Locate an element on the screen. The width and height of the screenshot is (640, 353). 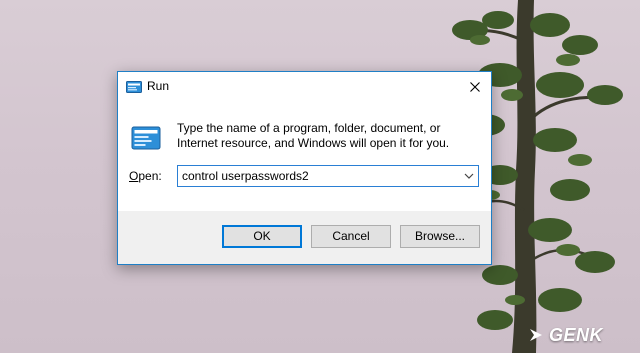
close-icon is located at coordinates (475, 87).